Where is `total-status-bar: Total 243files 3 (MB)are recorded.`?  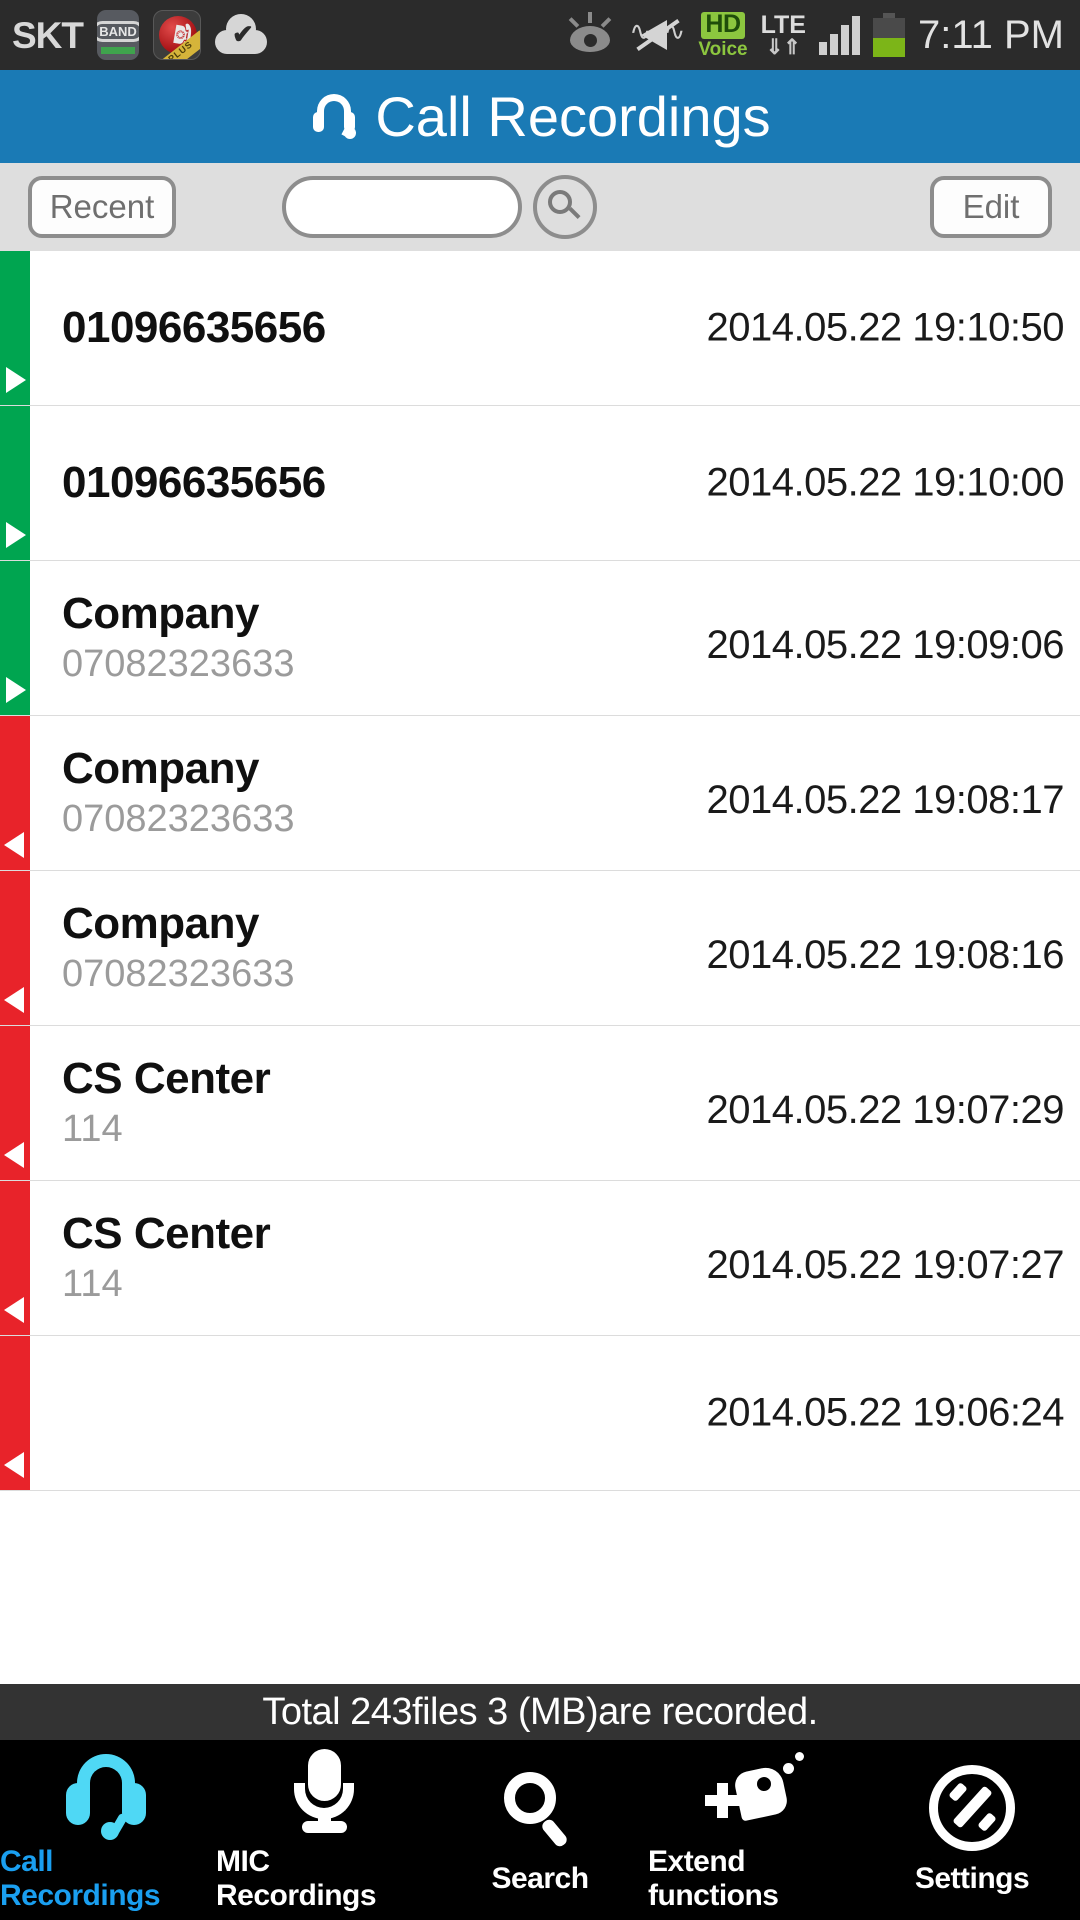
total-status-bar: Total 243files 3 (MB)are recorded. is located at coordinates (540, 1712).